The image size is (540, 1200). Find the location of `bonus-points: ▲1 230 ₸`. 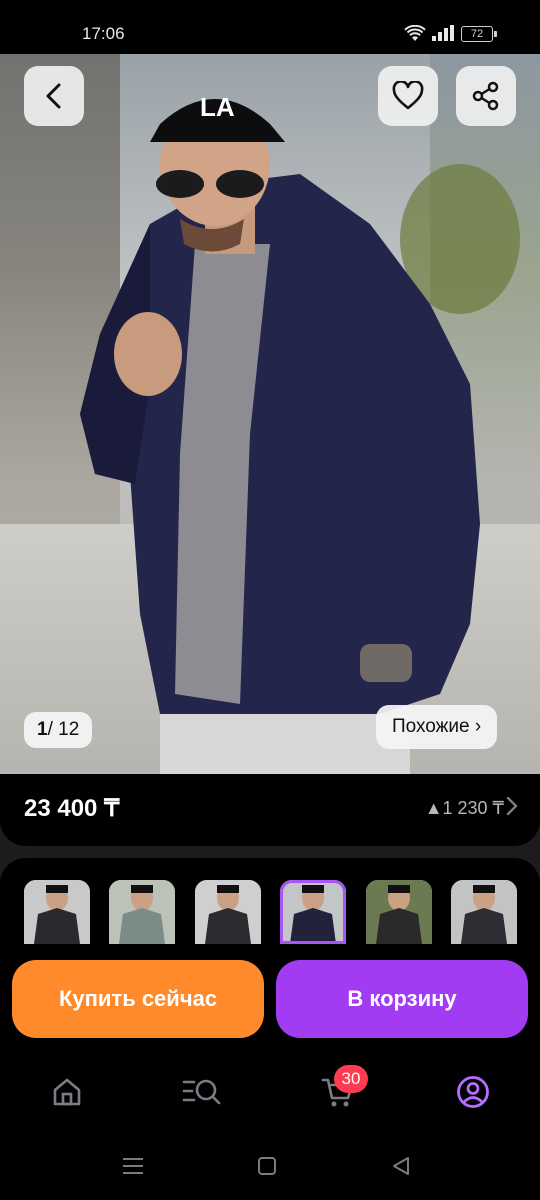

bonus-points: ▲1 230 ₸ is located at coordinates (464, 808).